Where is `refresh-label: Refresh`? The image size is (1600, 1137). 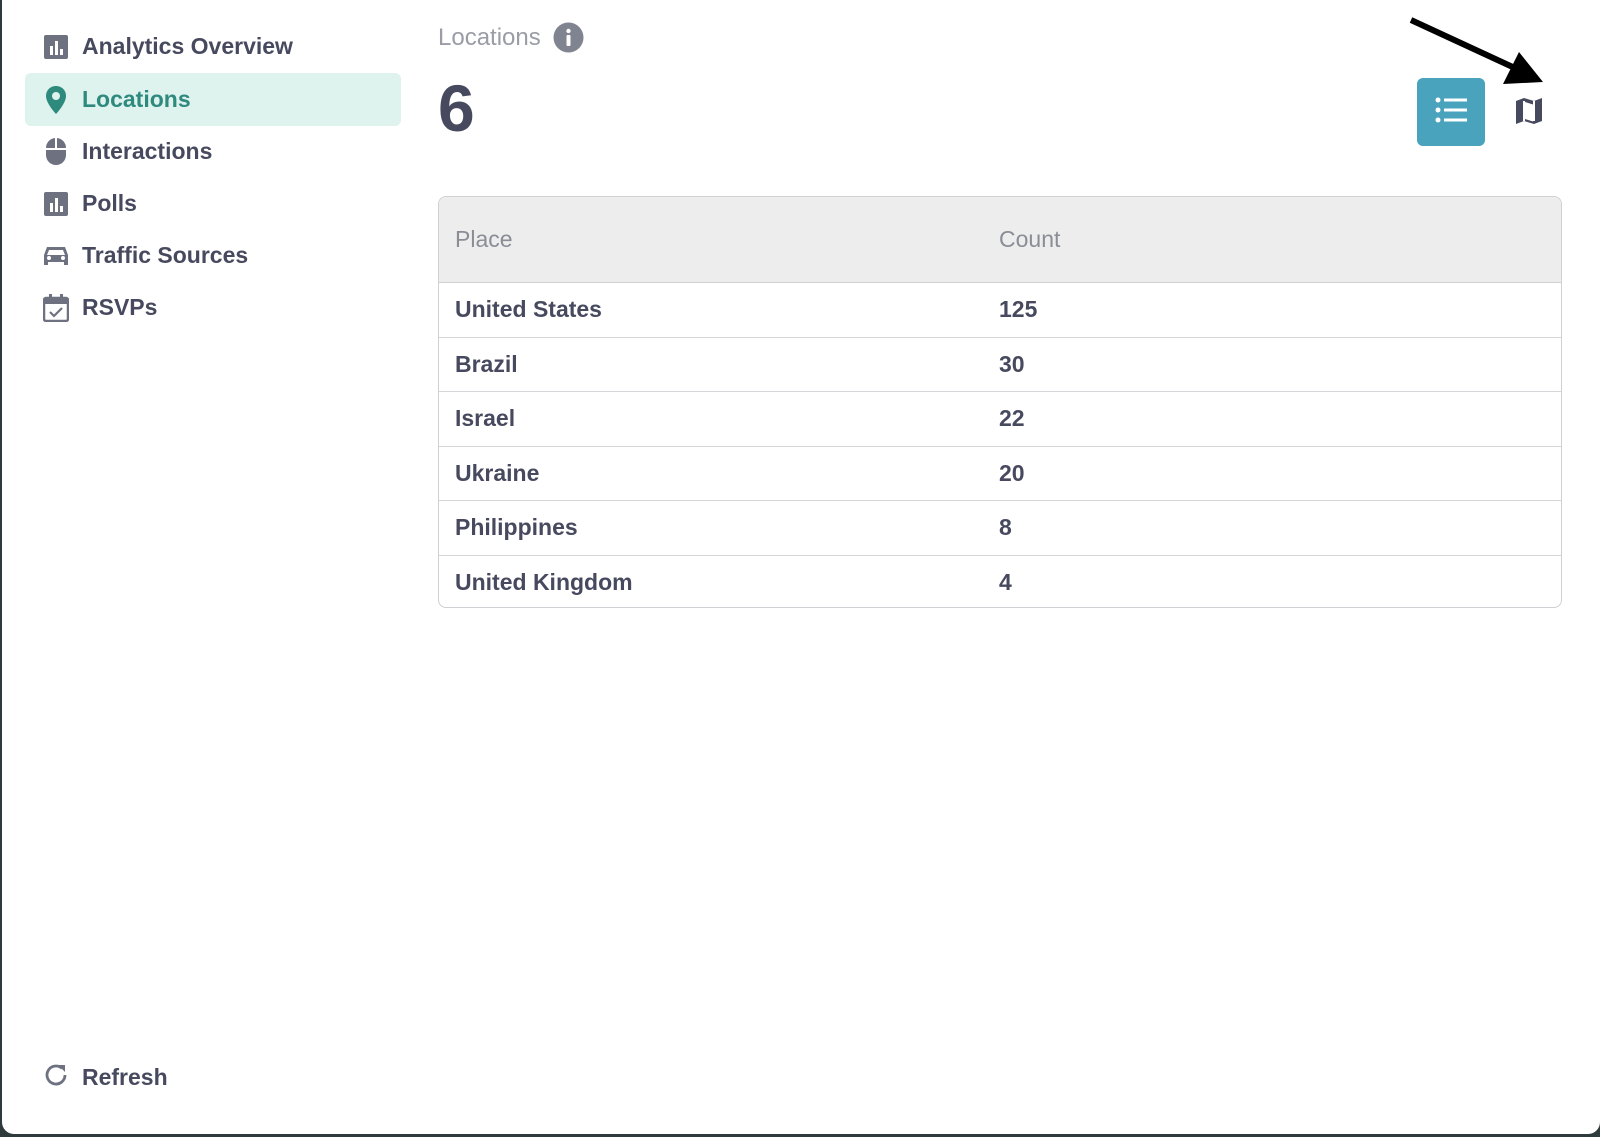 refresh-label: Refresh is located at coordinates (125, 1077).